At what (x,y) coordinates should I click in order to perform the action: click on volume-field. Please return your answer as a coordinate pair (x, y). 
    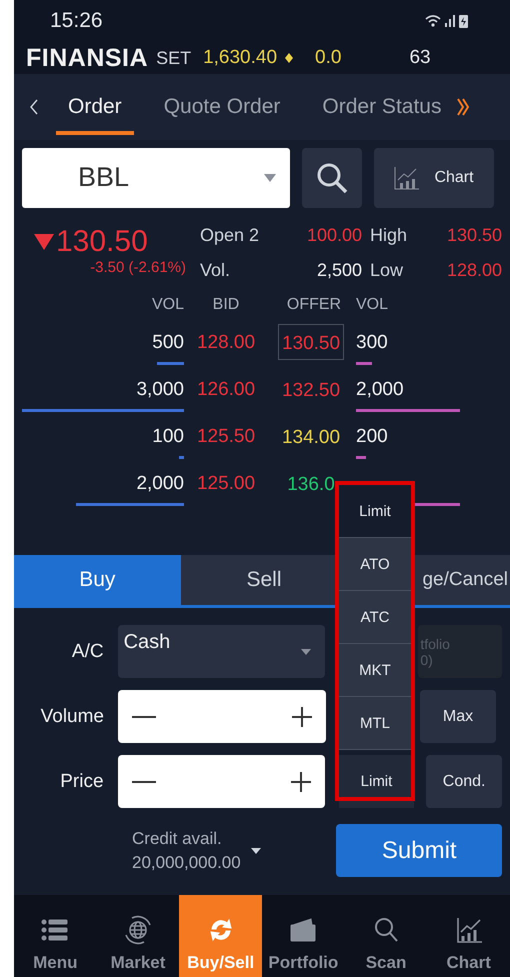
    Looking at the image, I should click on (222, 716).